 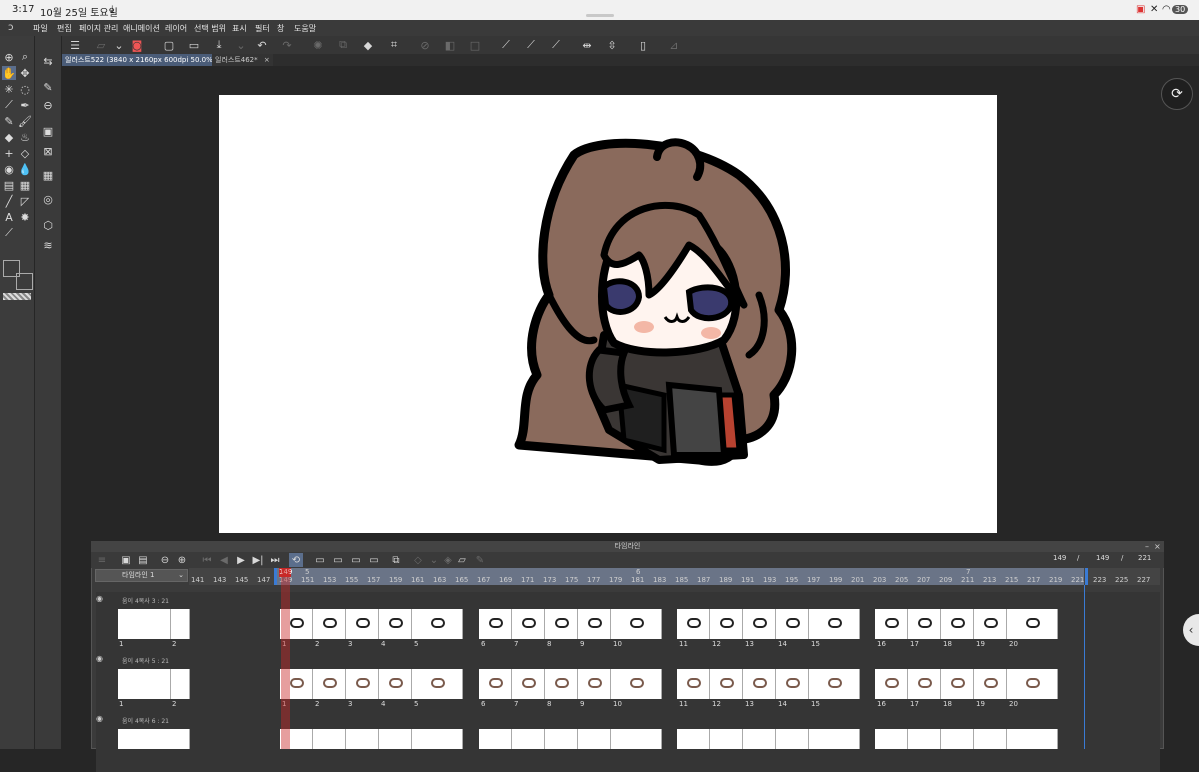 What do you see at coordinates (169, 45) in the screenshot?
I see `new-canvas-icon: ▢` at bounding box center [169, 45].